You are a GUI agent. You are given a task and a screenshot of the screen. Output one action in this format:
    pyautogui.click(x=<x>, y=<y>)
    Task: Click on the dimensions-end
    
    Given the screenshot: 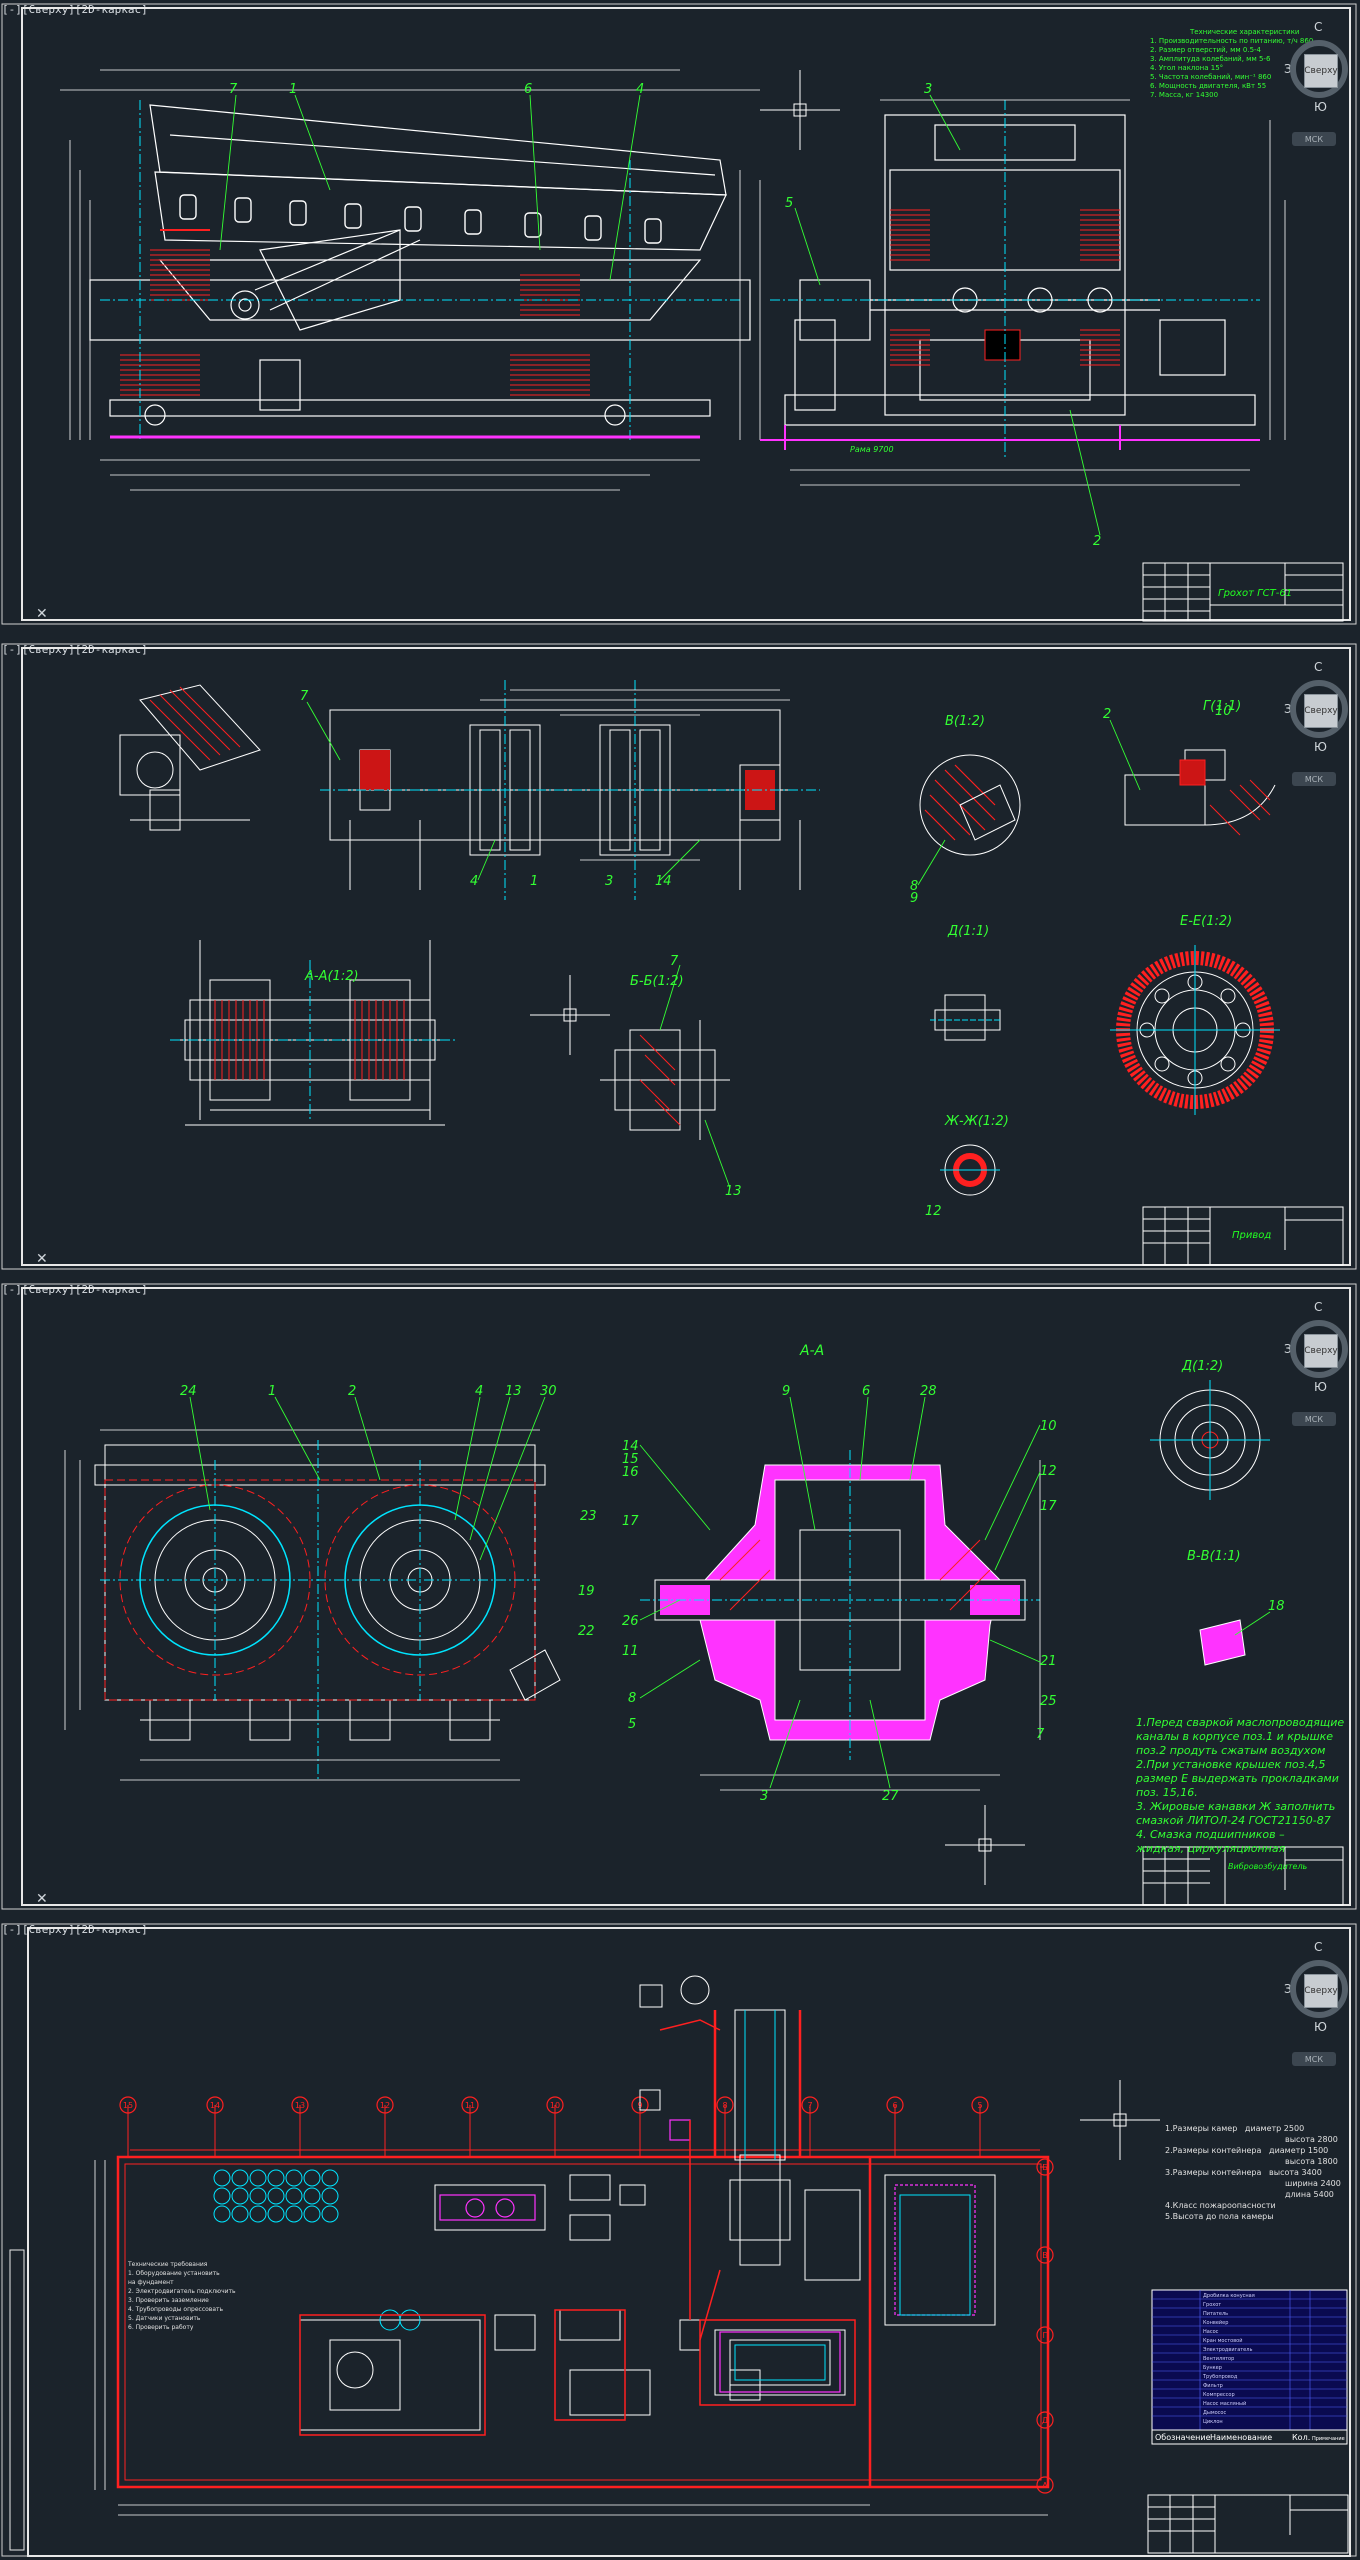 What is the action you would take?
    pyautogui.click(x=1038, y=292)
    